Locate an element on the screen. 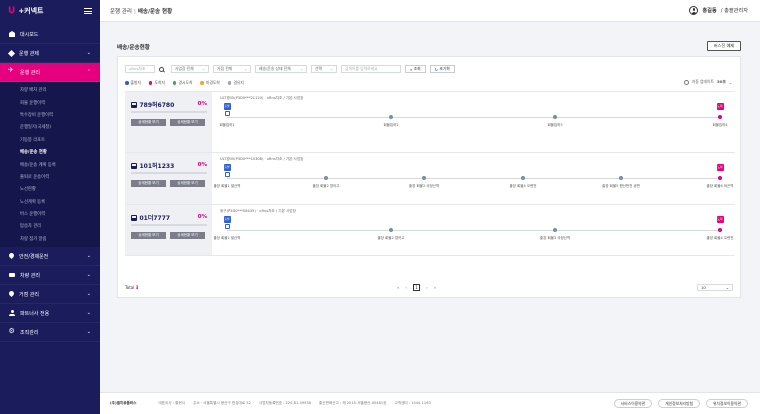 This screenshot has width=760, height=414. bus-icon is located at coordinates (134, 217).